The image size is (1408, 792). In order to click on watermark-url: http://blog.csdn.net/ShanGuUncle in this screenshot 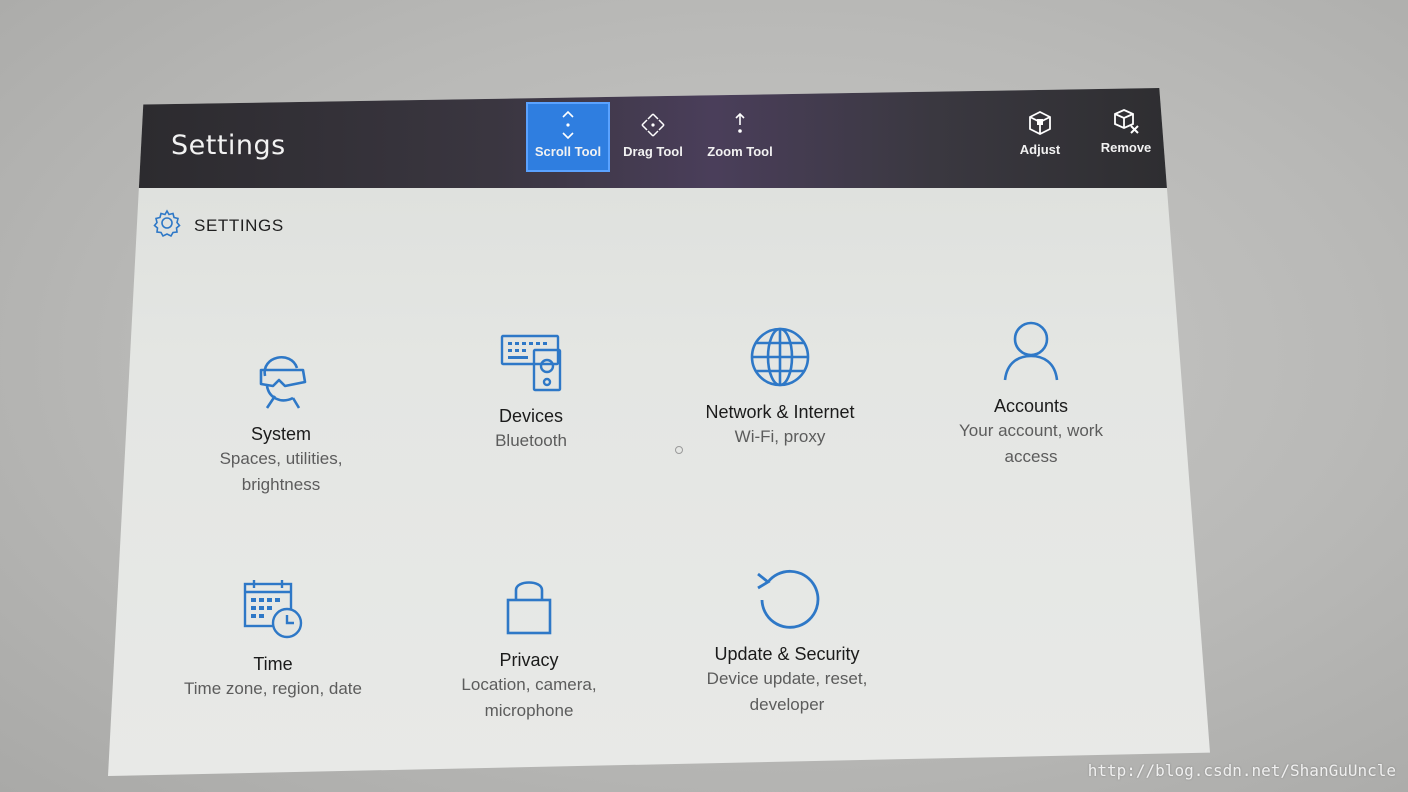, I will do `click(1241, 770)`.